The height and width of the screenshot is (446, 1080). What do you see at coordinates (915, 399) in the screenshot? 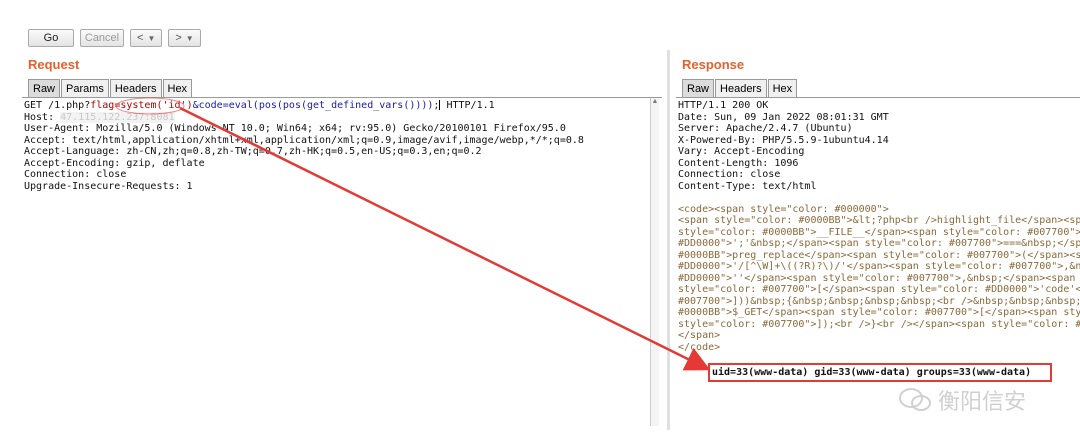
I see `chat-bubble-icon` at bounding box center [915, 399].